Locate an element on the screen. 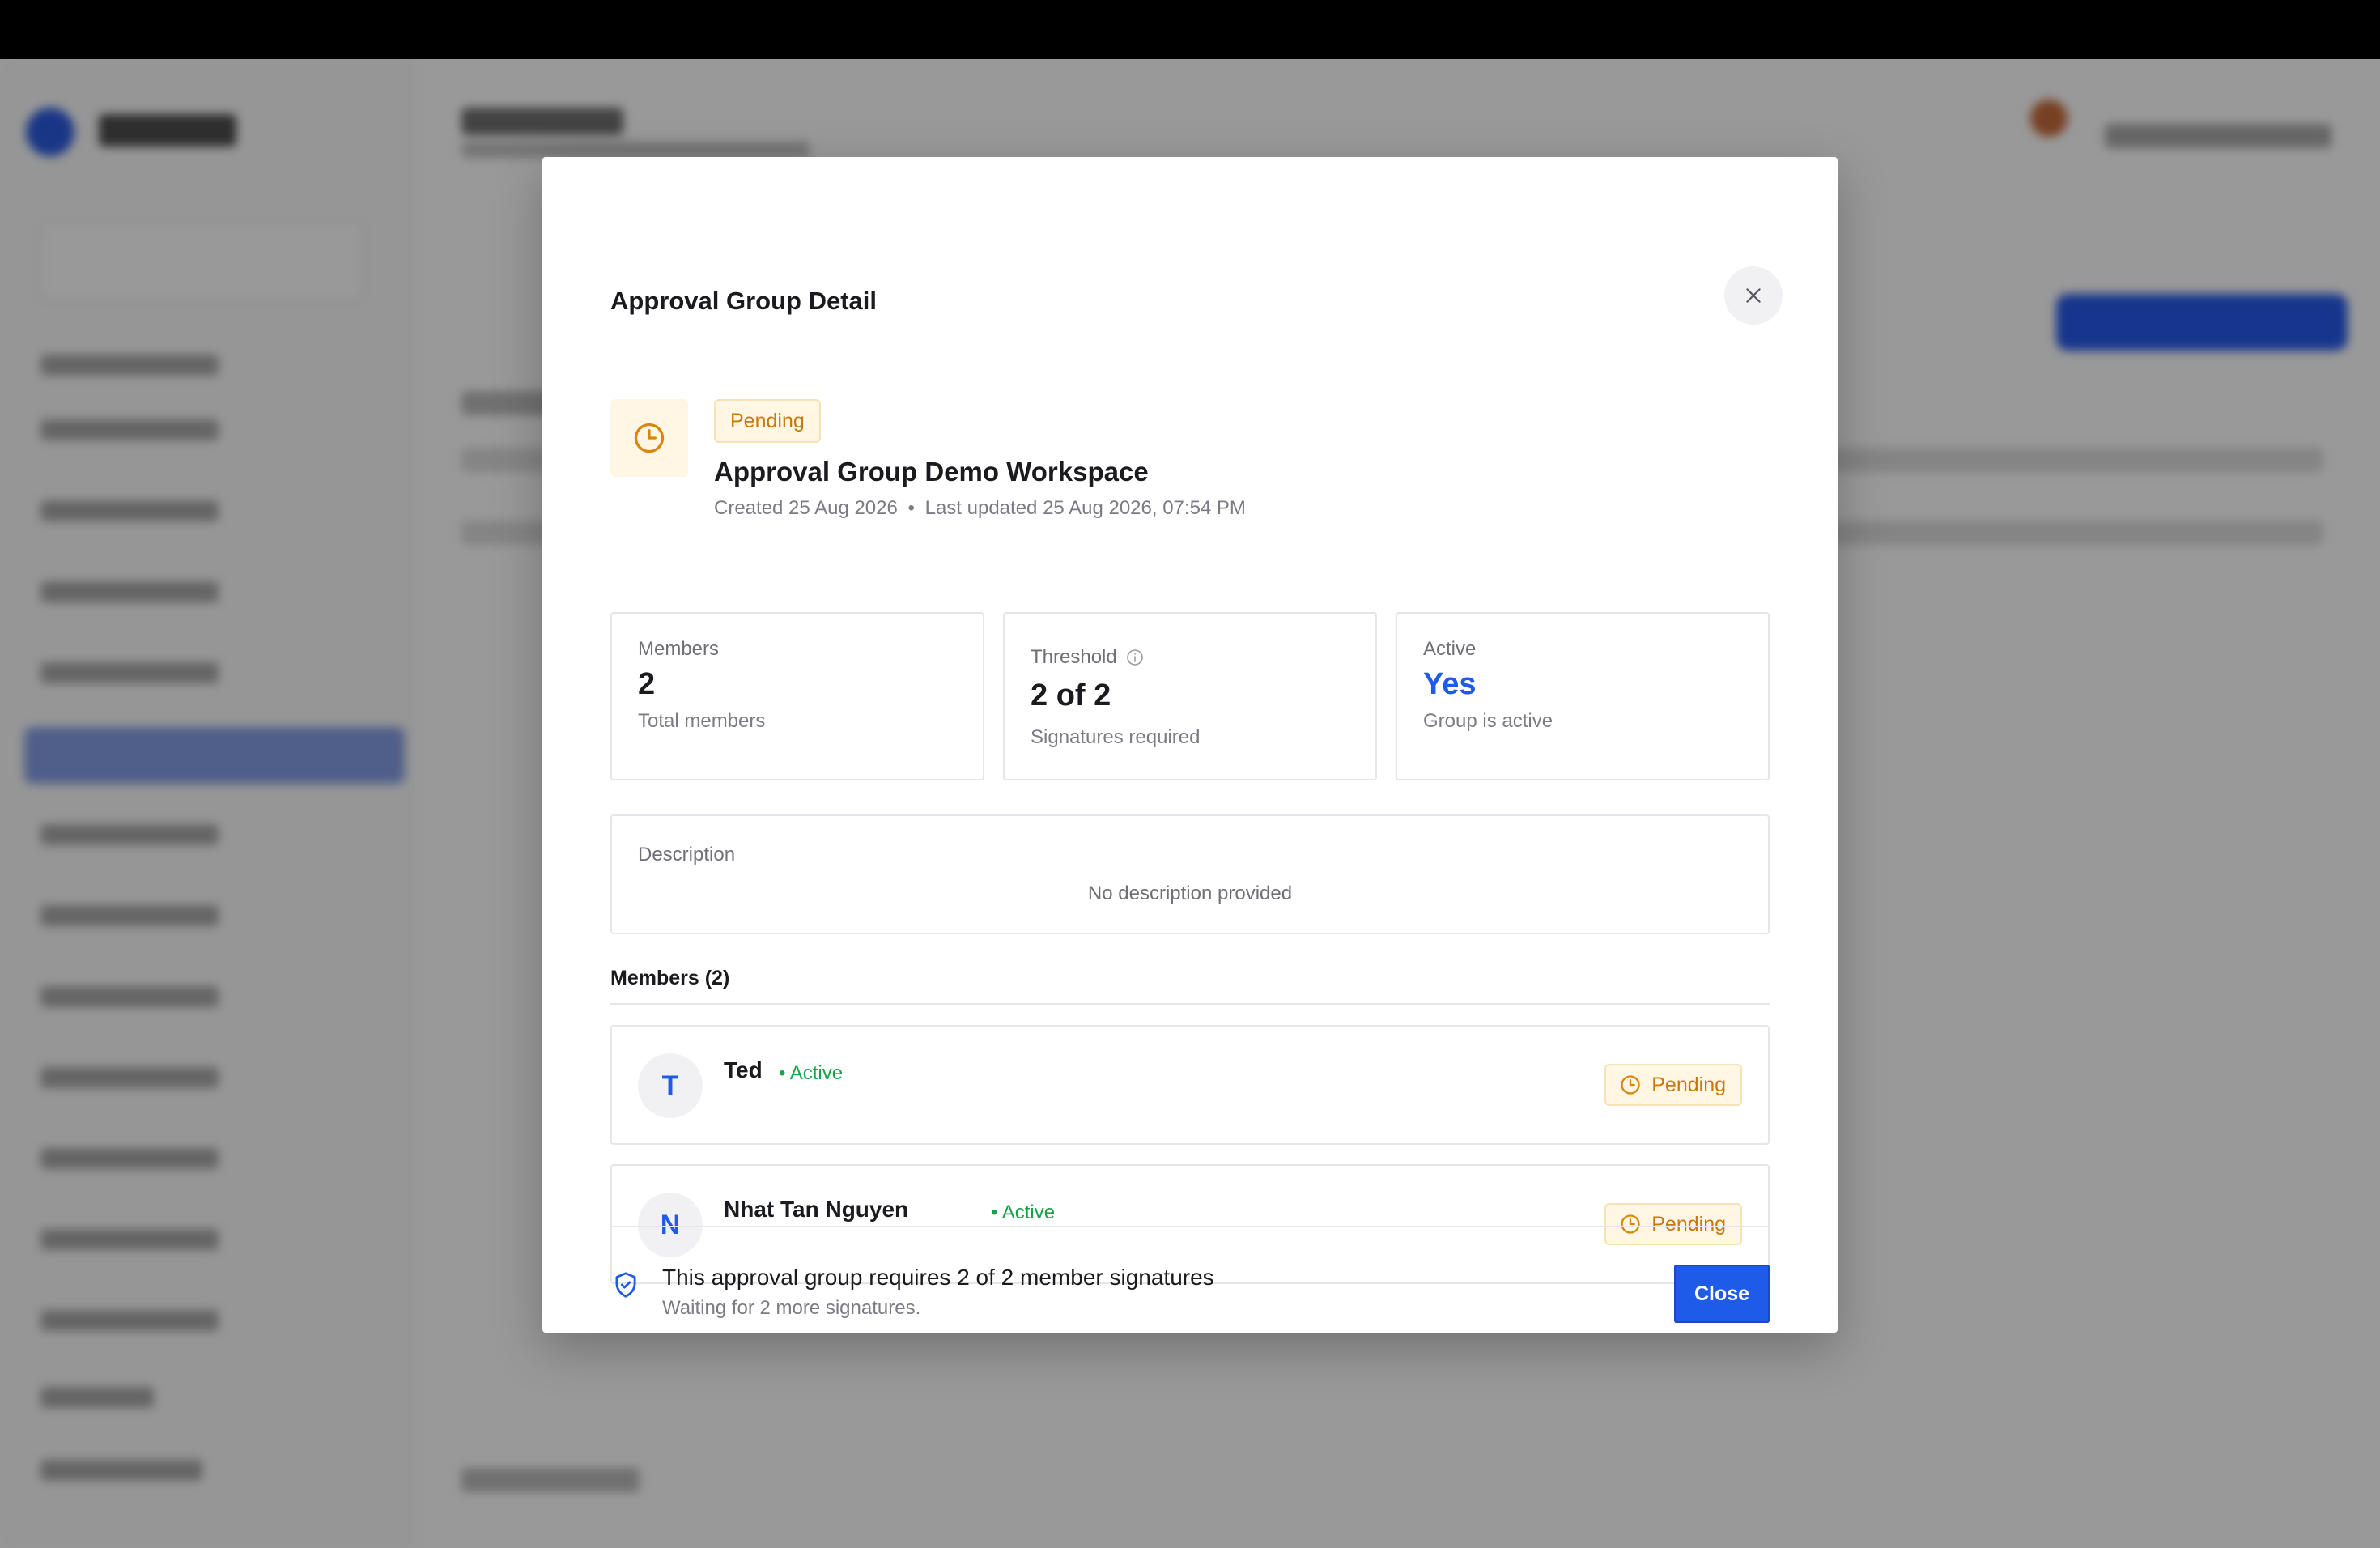 Image resolution: width=2380 pixels, height=1548 pixels. footer-shield is located at coordinates (626, 1286).